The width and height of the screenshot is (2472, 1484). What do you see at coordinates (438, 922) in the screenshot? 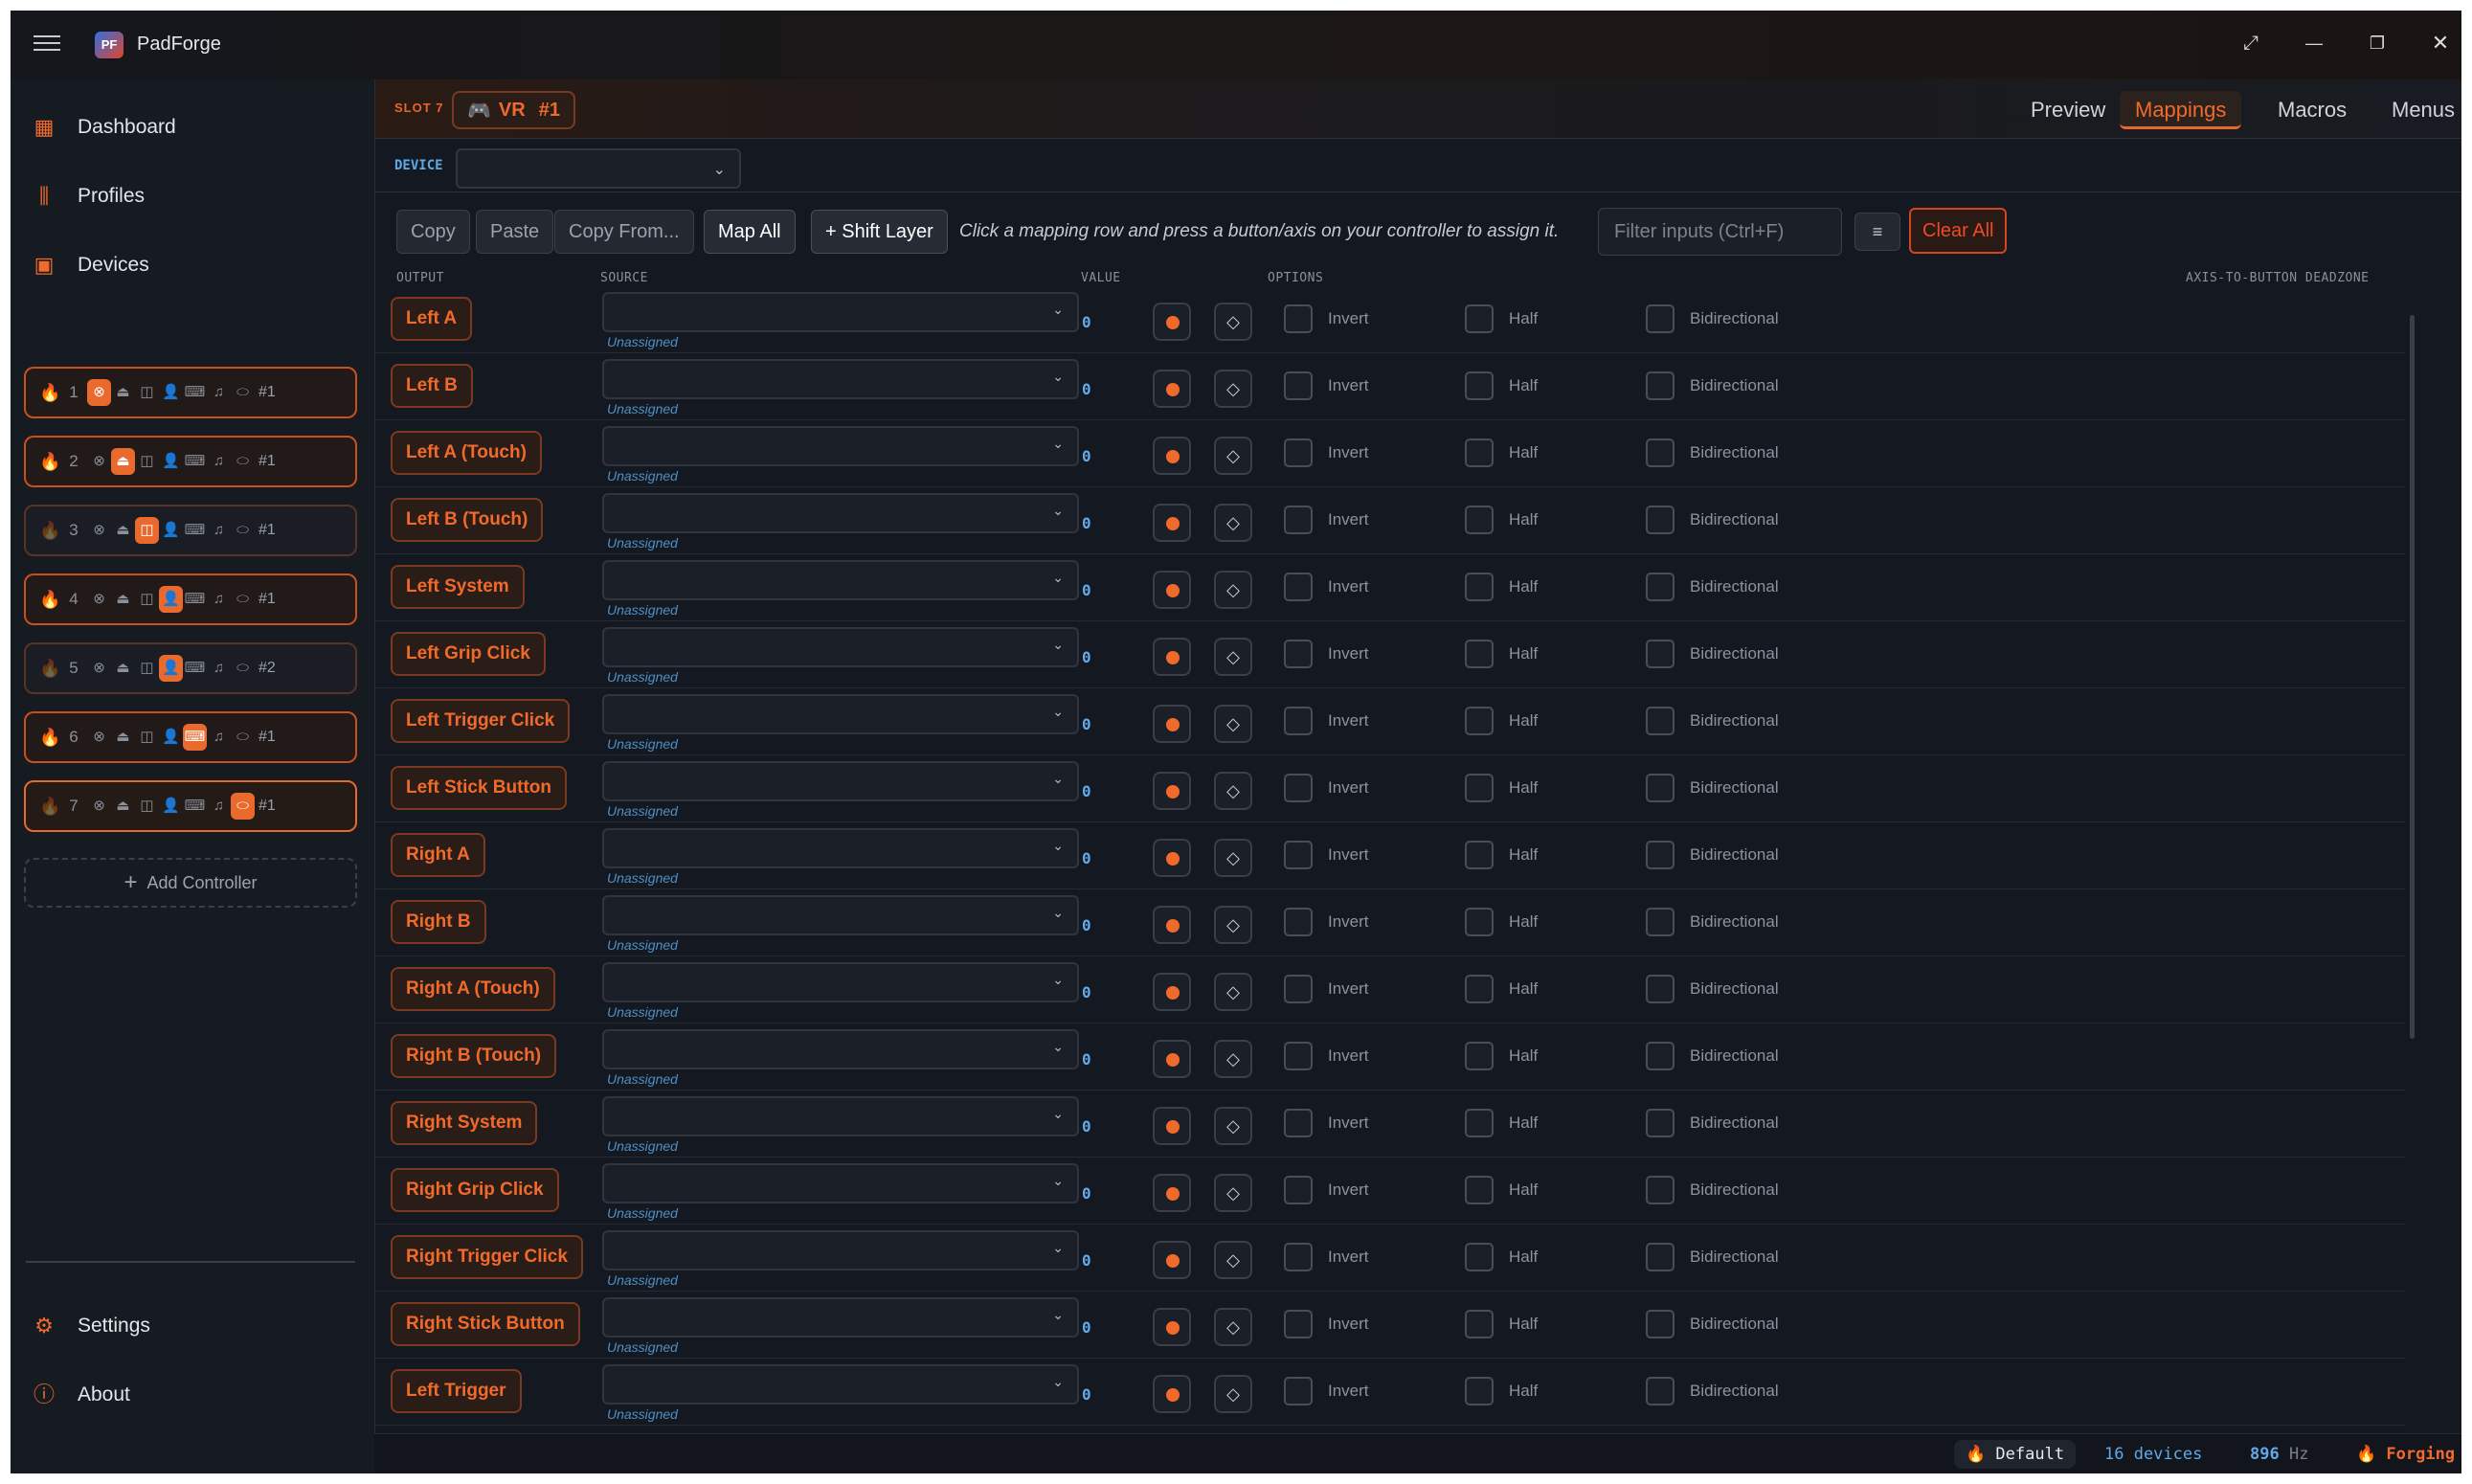
I see `output-button: Right B` at bounding box center [438, 922].